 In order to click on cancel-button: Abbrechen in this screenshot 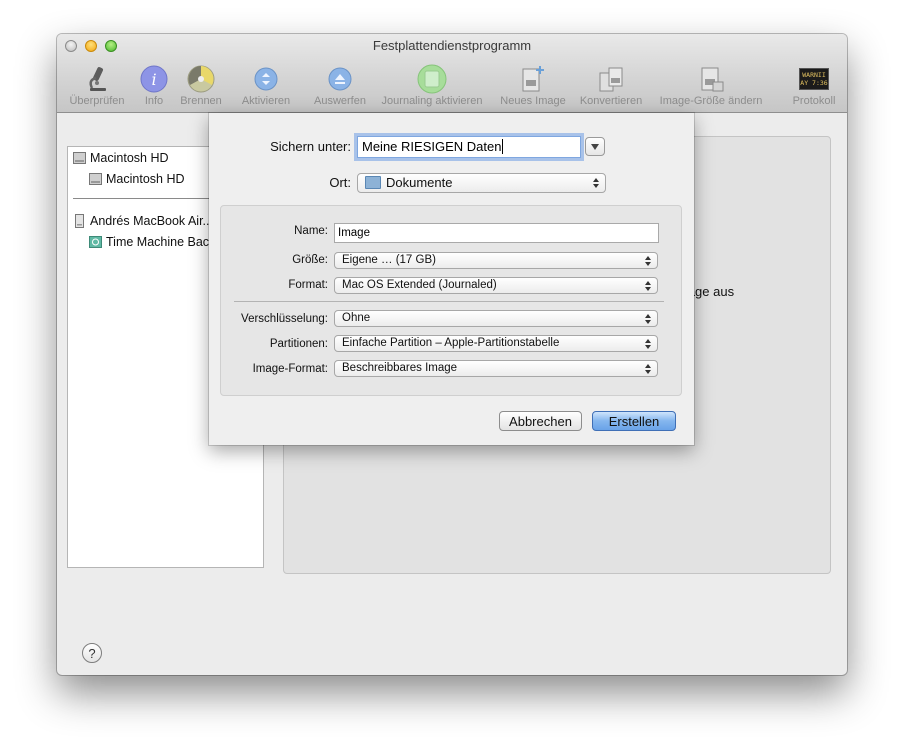, I will do `click(540, 421)`.